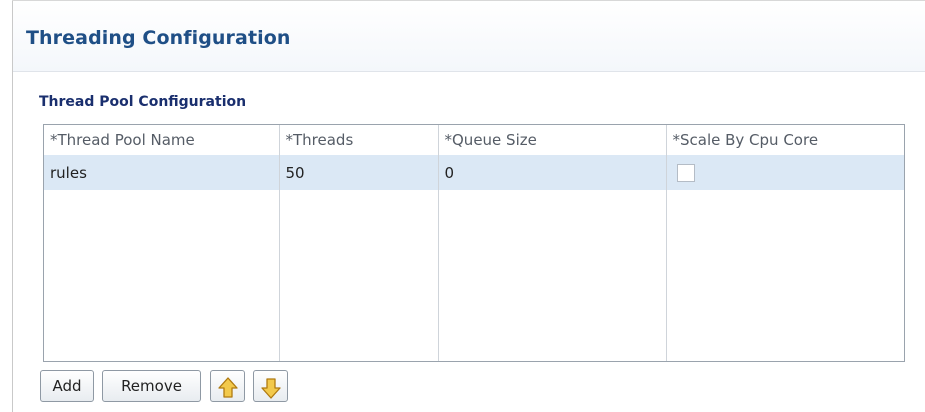 This screenshot has width=925, height=412. What do you see at coordinates (67, 386) in the screenshot?
I see `add-button: Add` at bounding box center [67, 386].